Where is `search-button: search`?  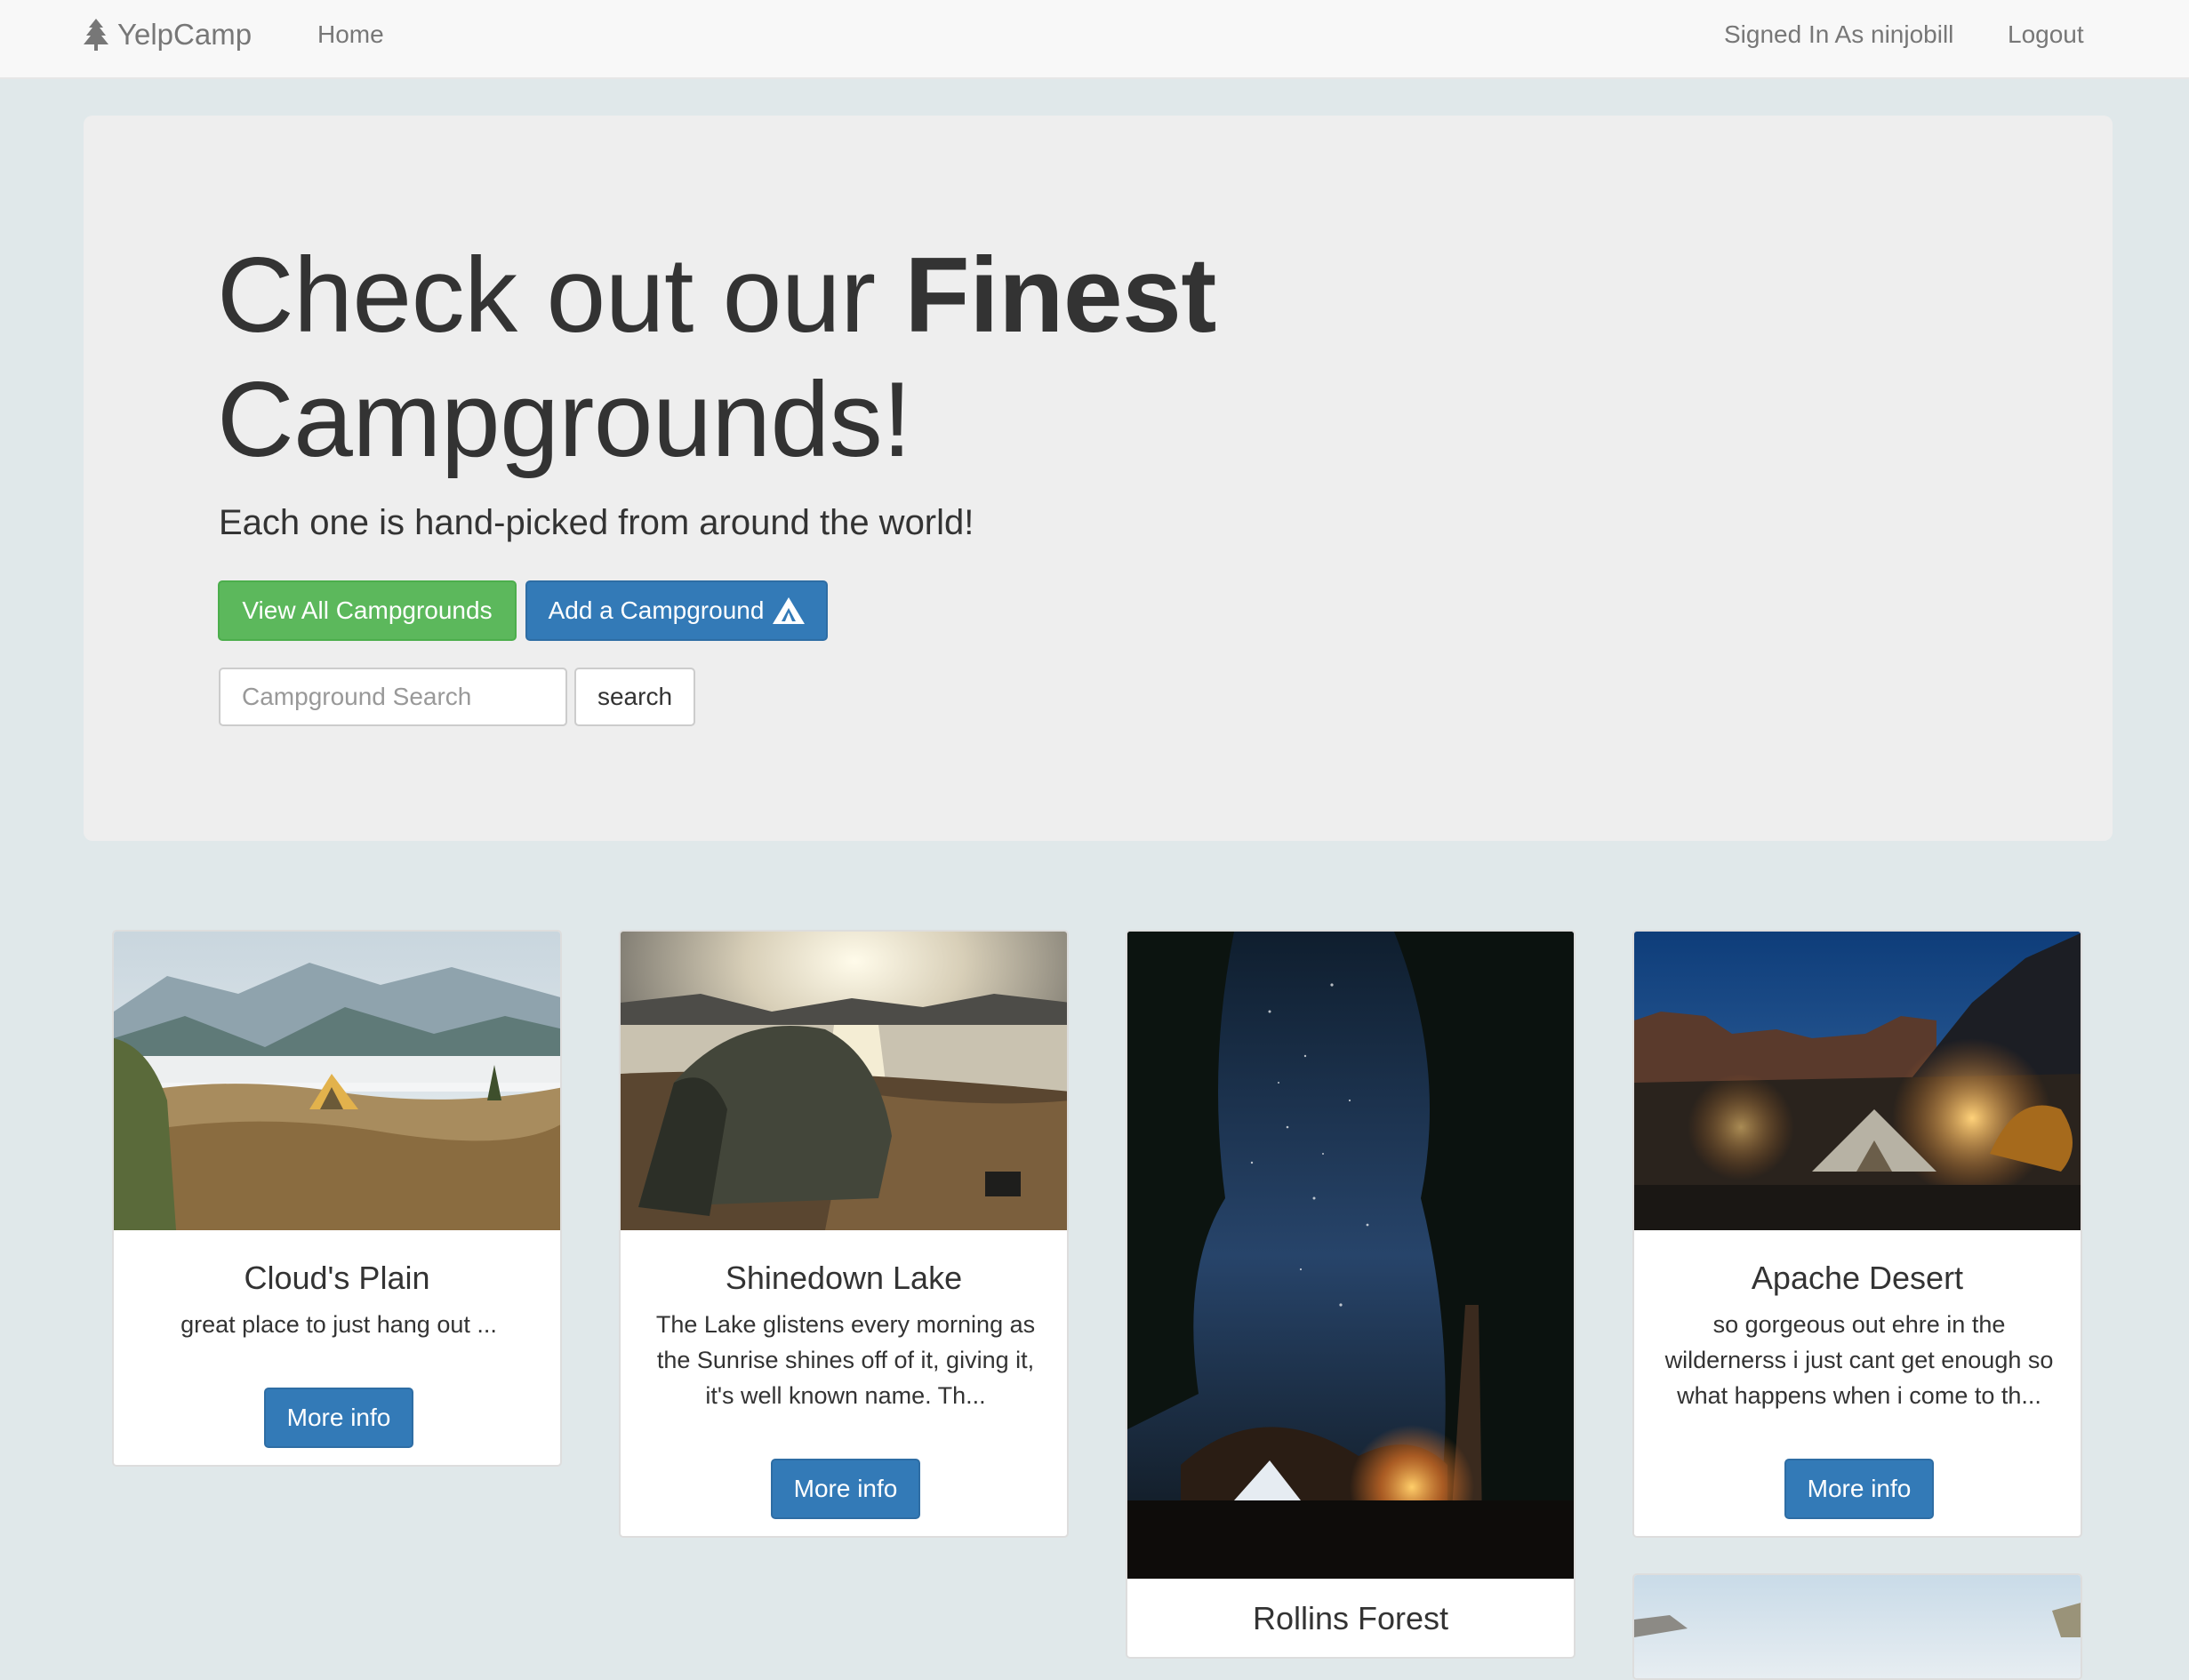 search-button: search is located at coordinates (635, 697).